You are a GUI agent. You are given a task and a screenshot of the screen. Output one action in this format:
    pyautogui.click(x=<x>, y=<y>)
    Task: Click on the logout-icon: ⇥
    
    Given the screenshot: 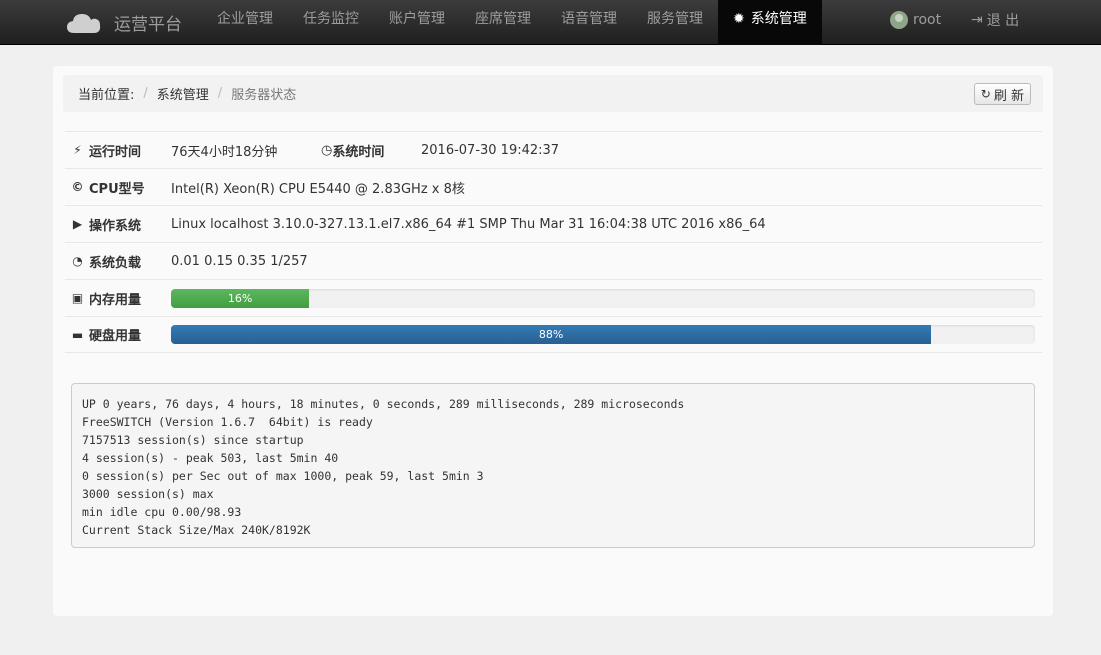 What is the action you would take?
    pyautogui.click(x=977, y=19)
    